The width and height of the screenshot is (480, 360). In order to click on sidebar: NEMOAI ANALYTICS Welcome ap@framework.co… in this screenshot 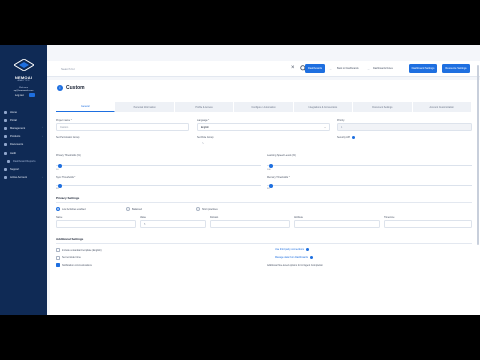, I will do `click(23, 180)`.